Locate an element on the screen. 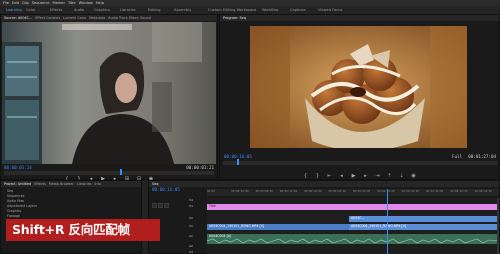 This screenshot has width=500, height=254. program-scrub-bar is located at coordinates (360, 162).